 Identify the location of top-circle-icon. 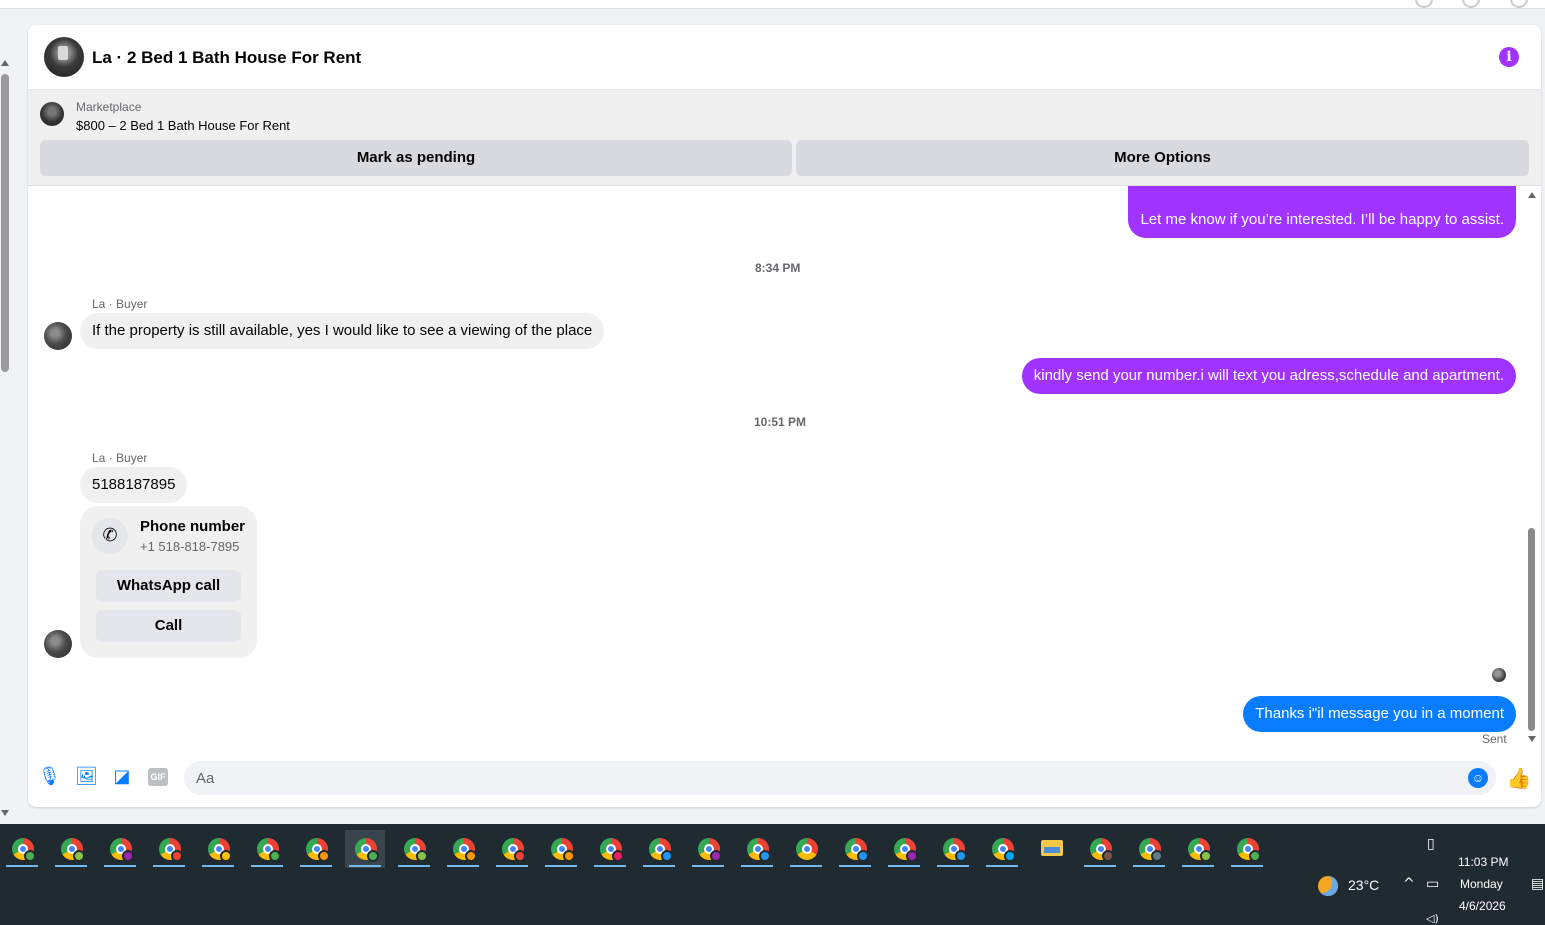
(1471, 4).